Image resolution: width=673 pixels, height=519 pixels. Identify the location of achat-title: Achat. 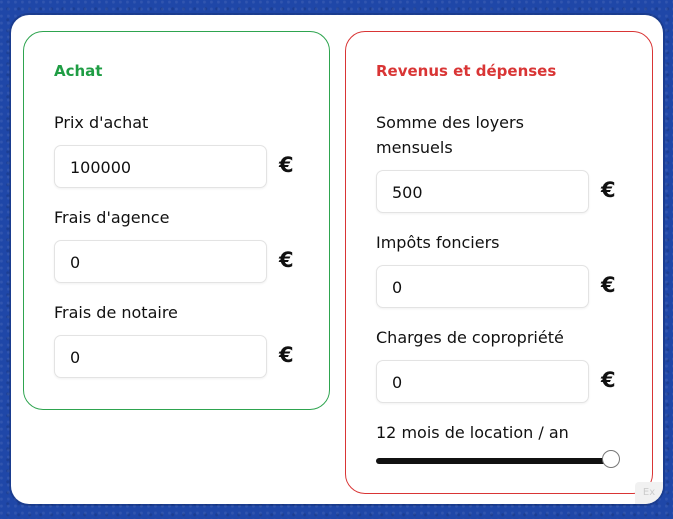
(78, 71).